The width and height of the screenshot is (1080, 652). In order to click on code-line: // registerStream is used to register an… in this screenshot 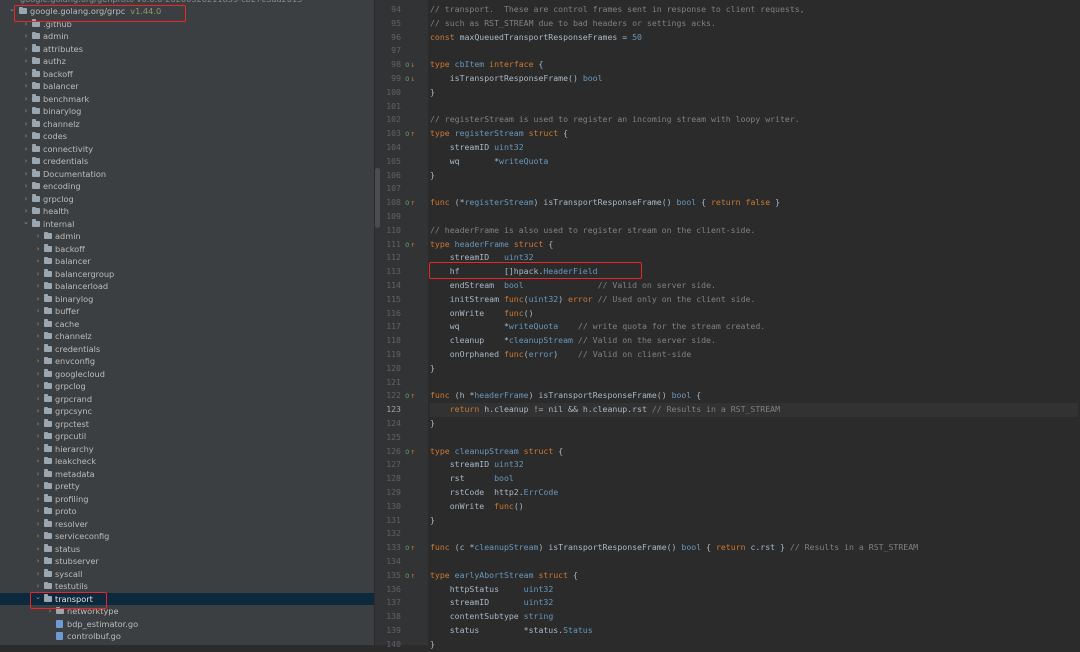, I will do `click(754, 120)`.